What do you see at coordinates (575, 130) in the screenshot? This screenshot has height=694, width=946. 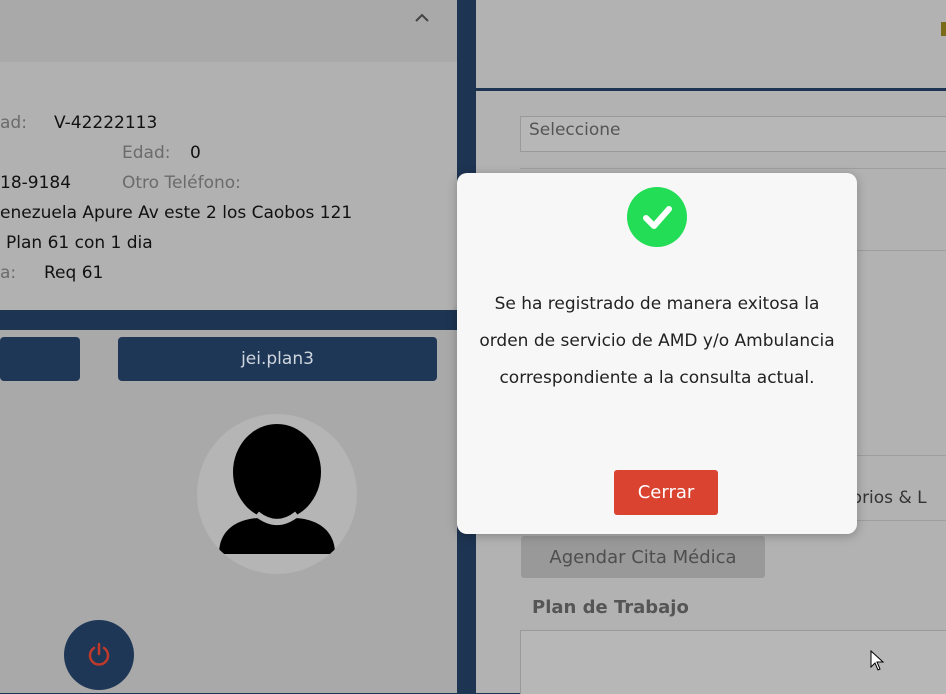 I see `select-placeholder: Seleccione` at bounding box center [575, 130].